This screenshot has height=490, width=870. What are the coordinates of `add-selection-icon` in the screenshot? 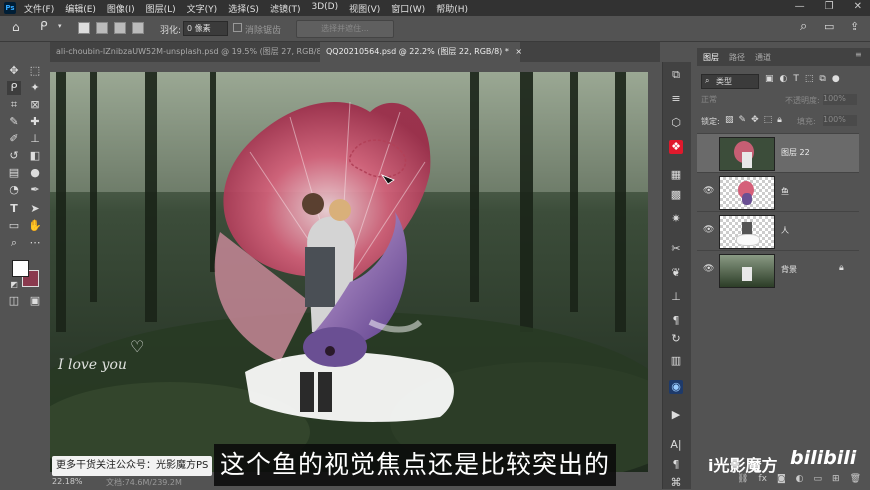 It's located at (102, 29).